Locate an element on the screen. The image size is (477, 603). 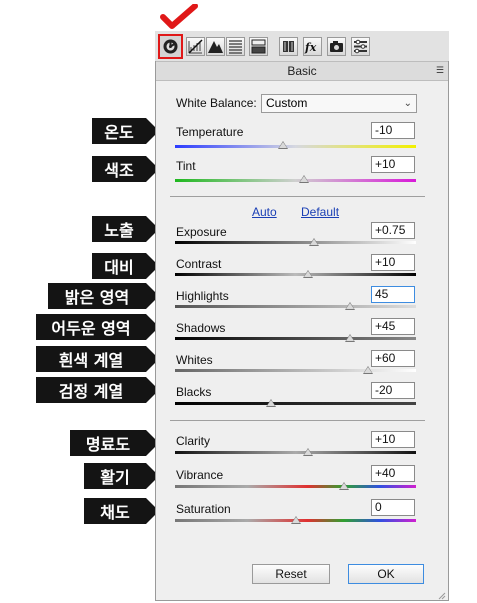
temperature-slider-track is located at coordinates (295, 146).